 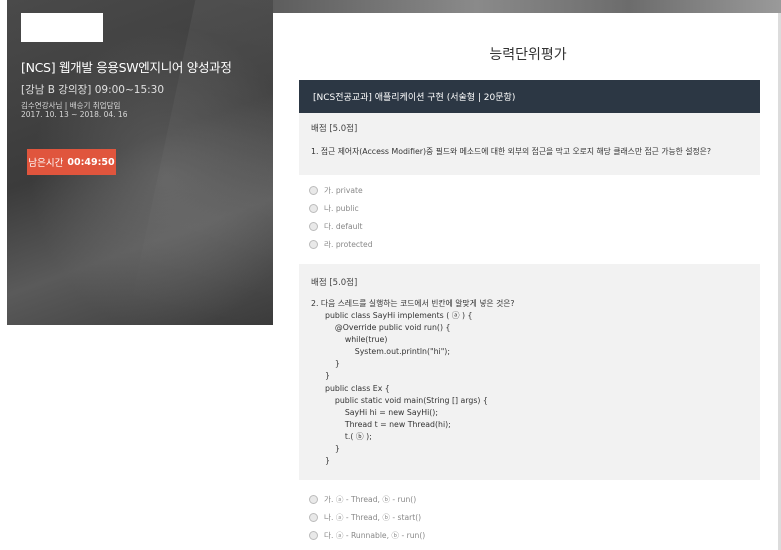 I want to click on answer-option: 나. public, so click(x=341, y=208).